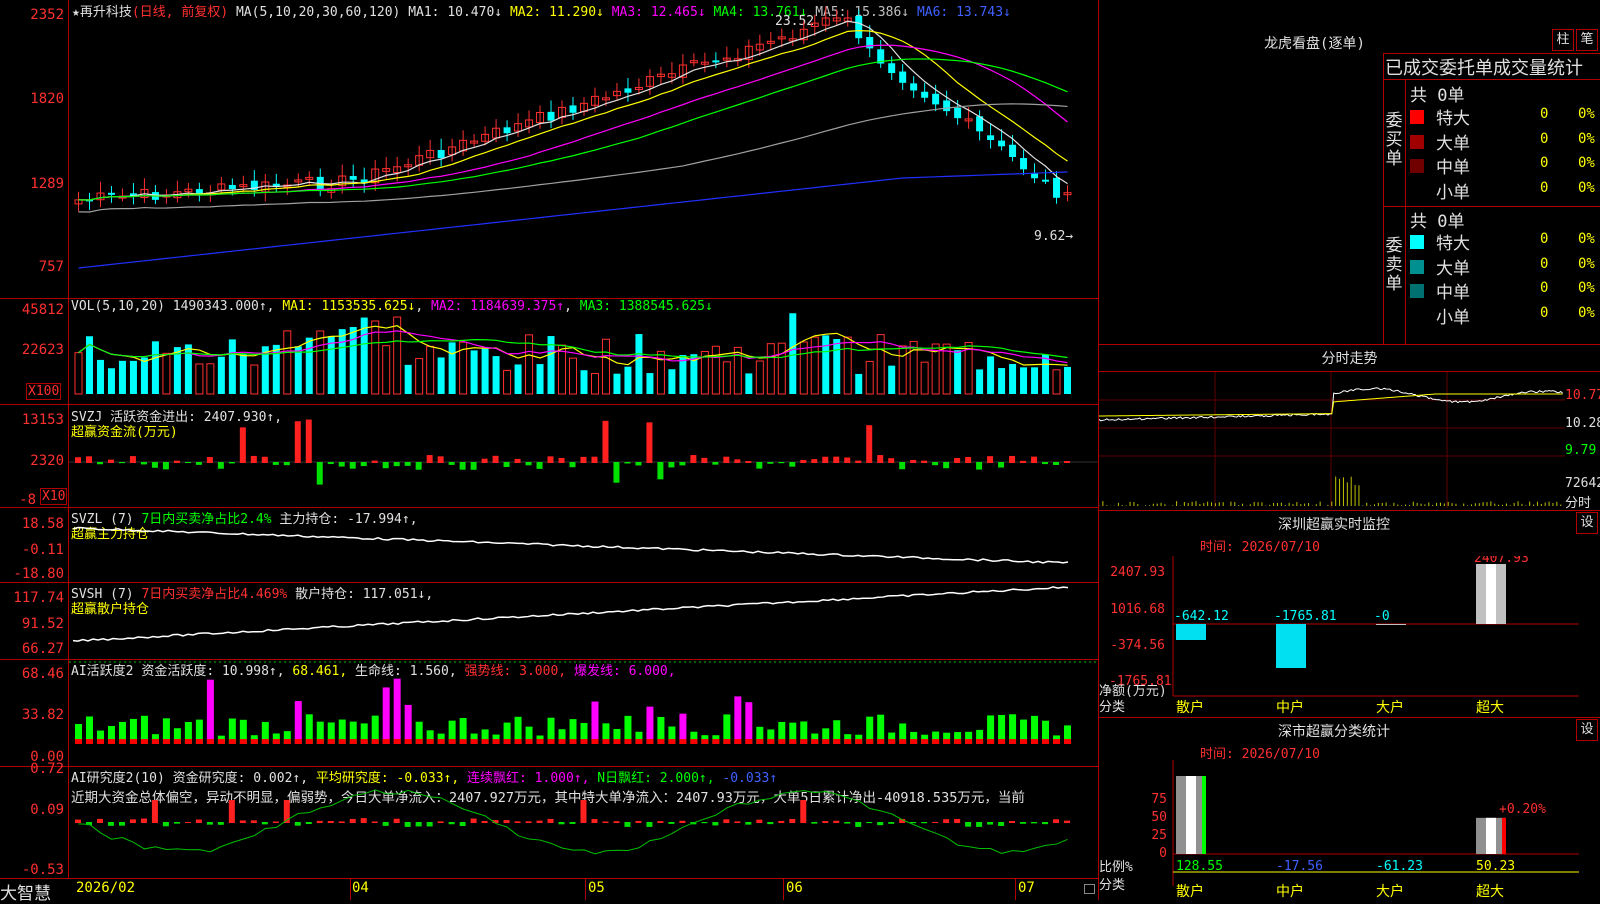  I want to click on tick-mode-button: 笔, so click(1587, 40).